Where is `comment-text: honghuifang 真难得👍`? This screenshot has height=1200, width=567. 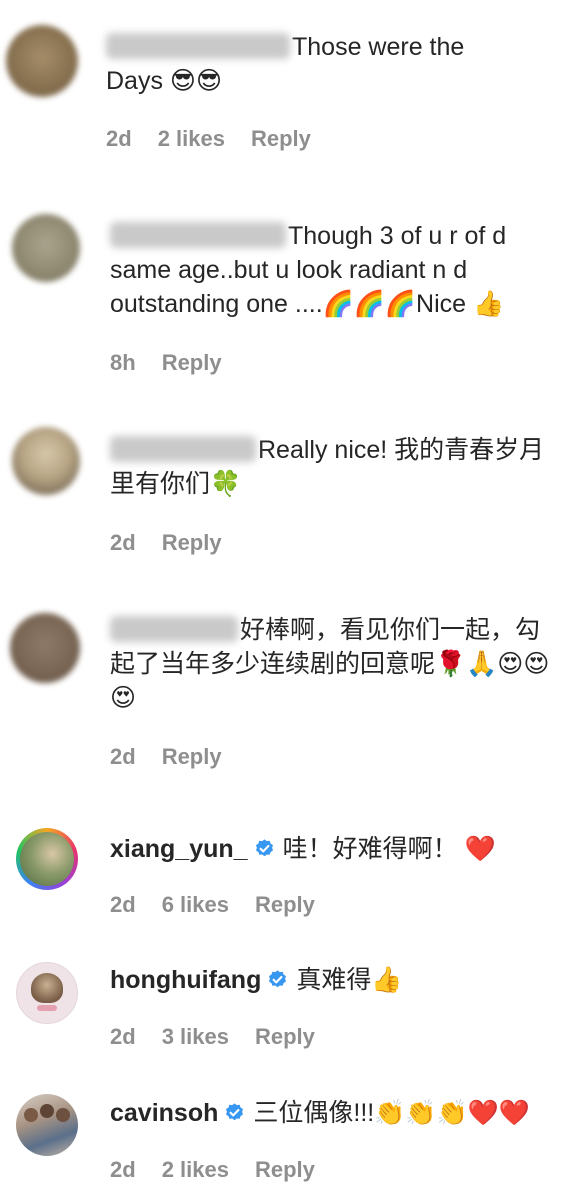
comment-text: honghuifang 真难得👍 is located at coordinates (330, 980).